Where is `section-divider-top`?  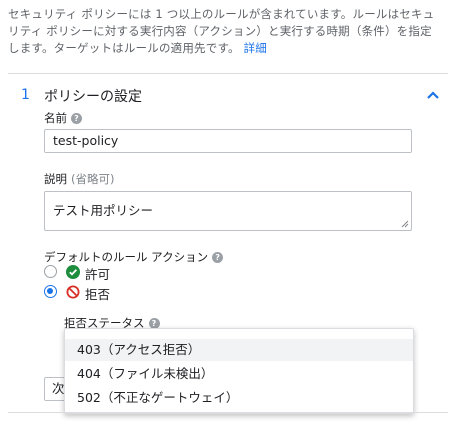
section-divider-top is located at coordinates (228, 73).